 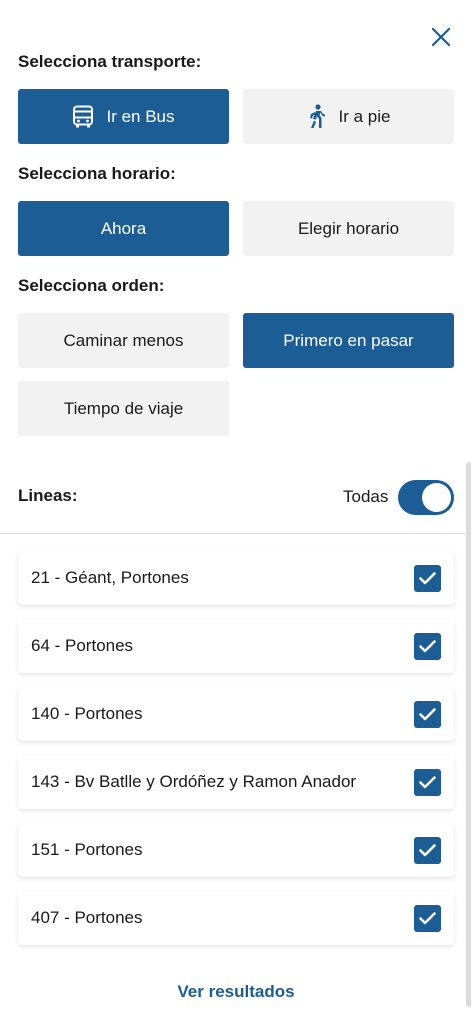 What do you see at coordinates (194, 781) in the screenshot?
I see `line-item-label: 143 - Bv Batlle y Ordóñez y Ramon Anador` at bounding box center [194, 781].